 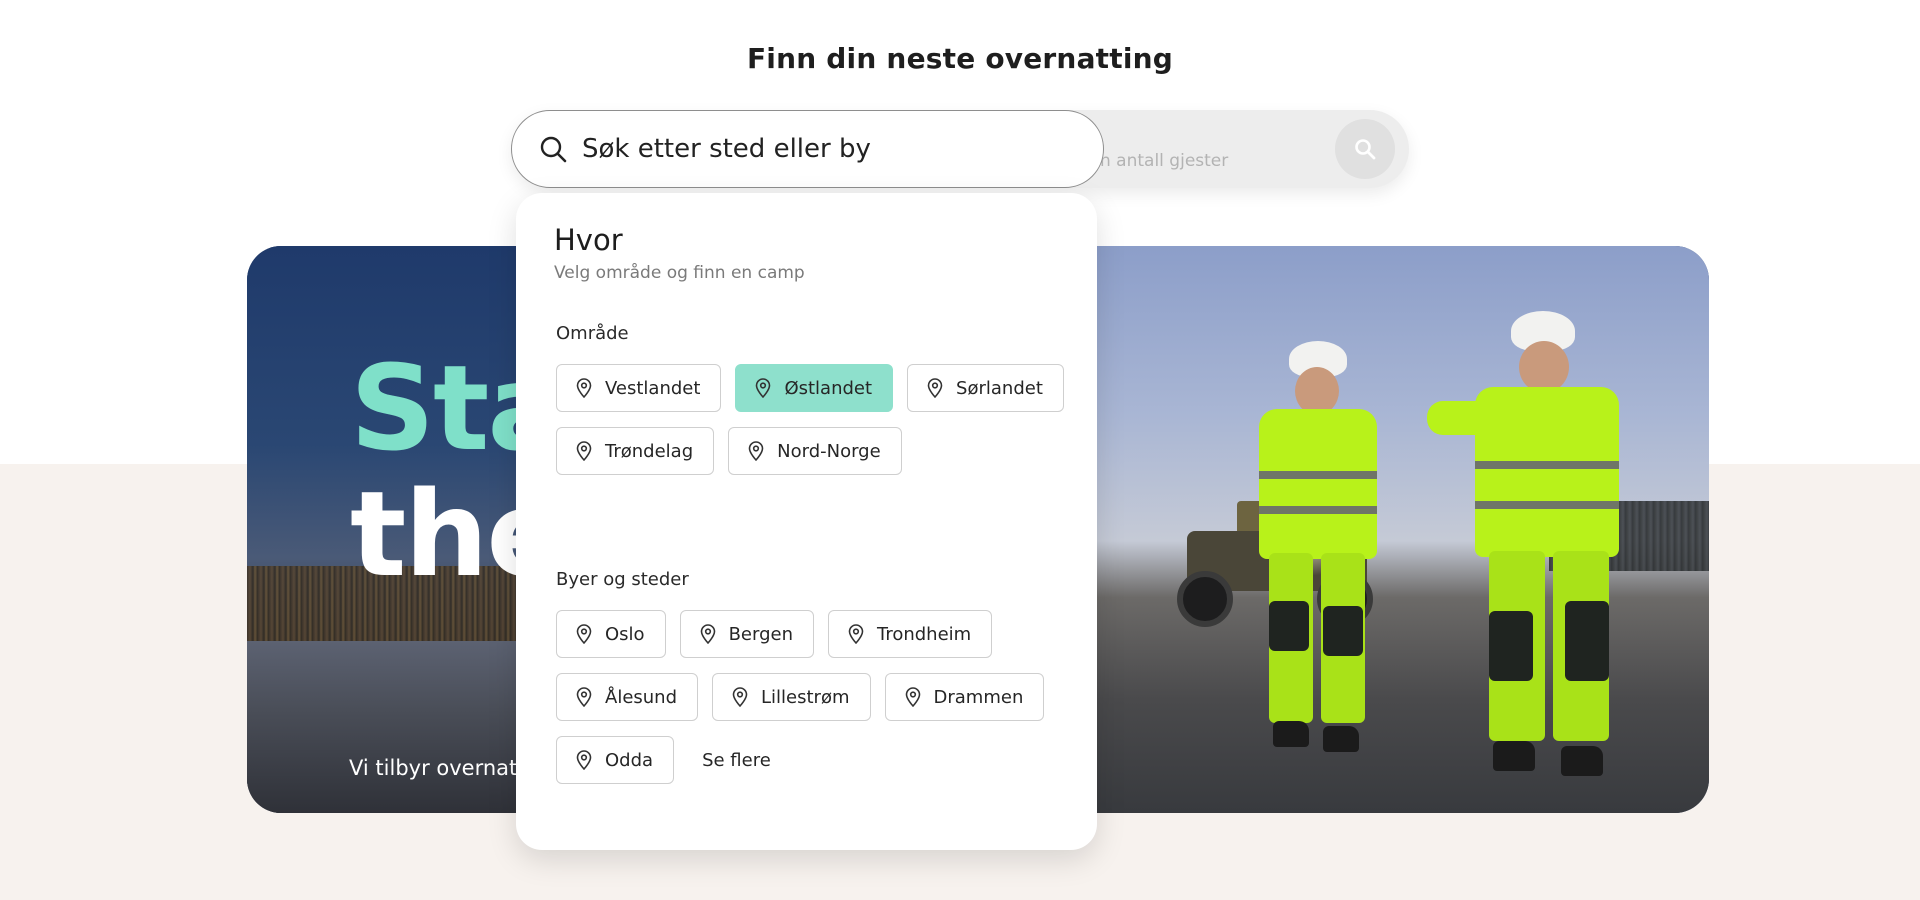 I want to click on chip-label: Nord-Norge, so click(x=829, y=451).